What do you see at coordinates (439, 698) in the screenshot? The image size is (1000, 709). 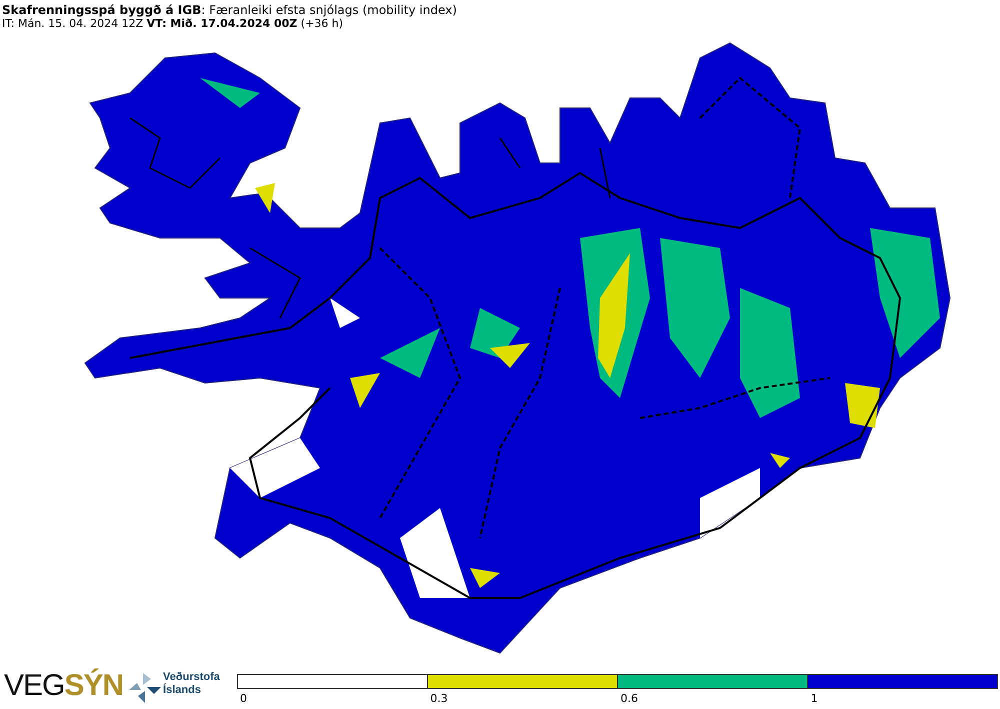 I see `legend-tick-label: 0.3` at bounding box center [439, 698].